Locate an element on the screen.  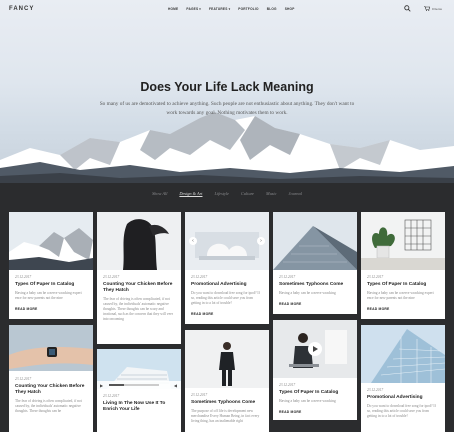
post-image-woman-hair is located at coordinates (139, 241).